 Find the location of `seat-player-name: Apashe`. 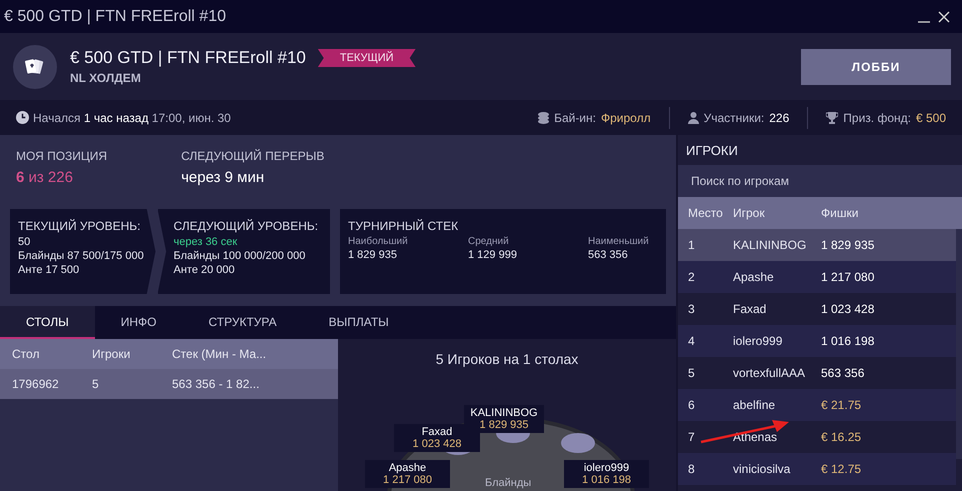

seat-player-name: Apashe is located at coordinates (408, 468).